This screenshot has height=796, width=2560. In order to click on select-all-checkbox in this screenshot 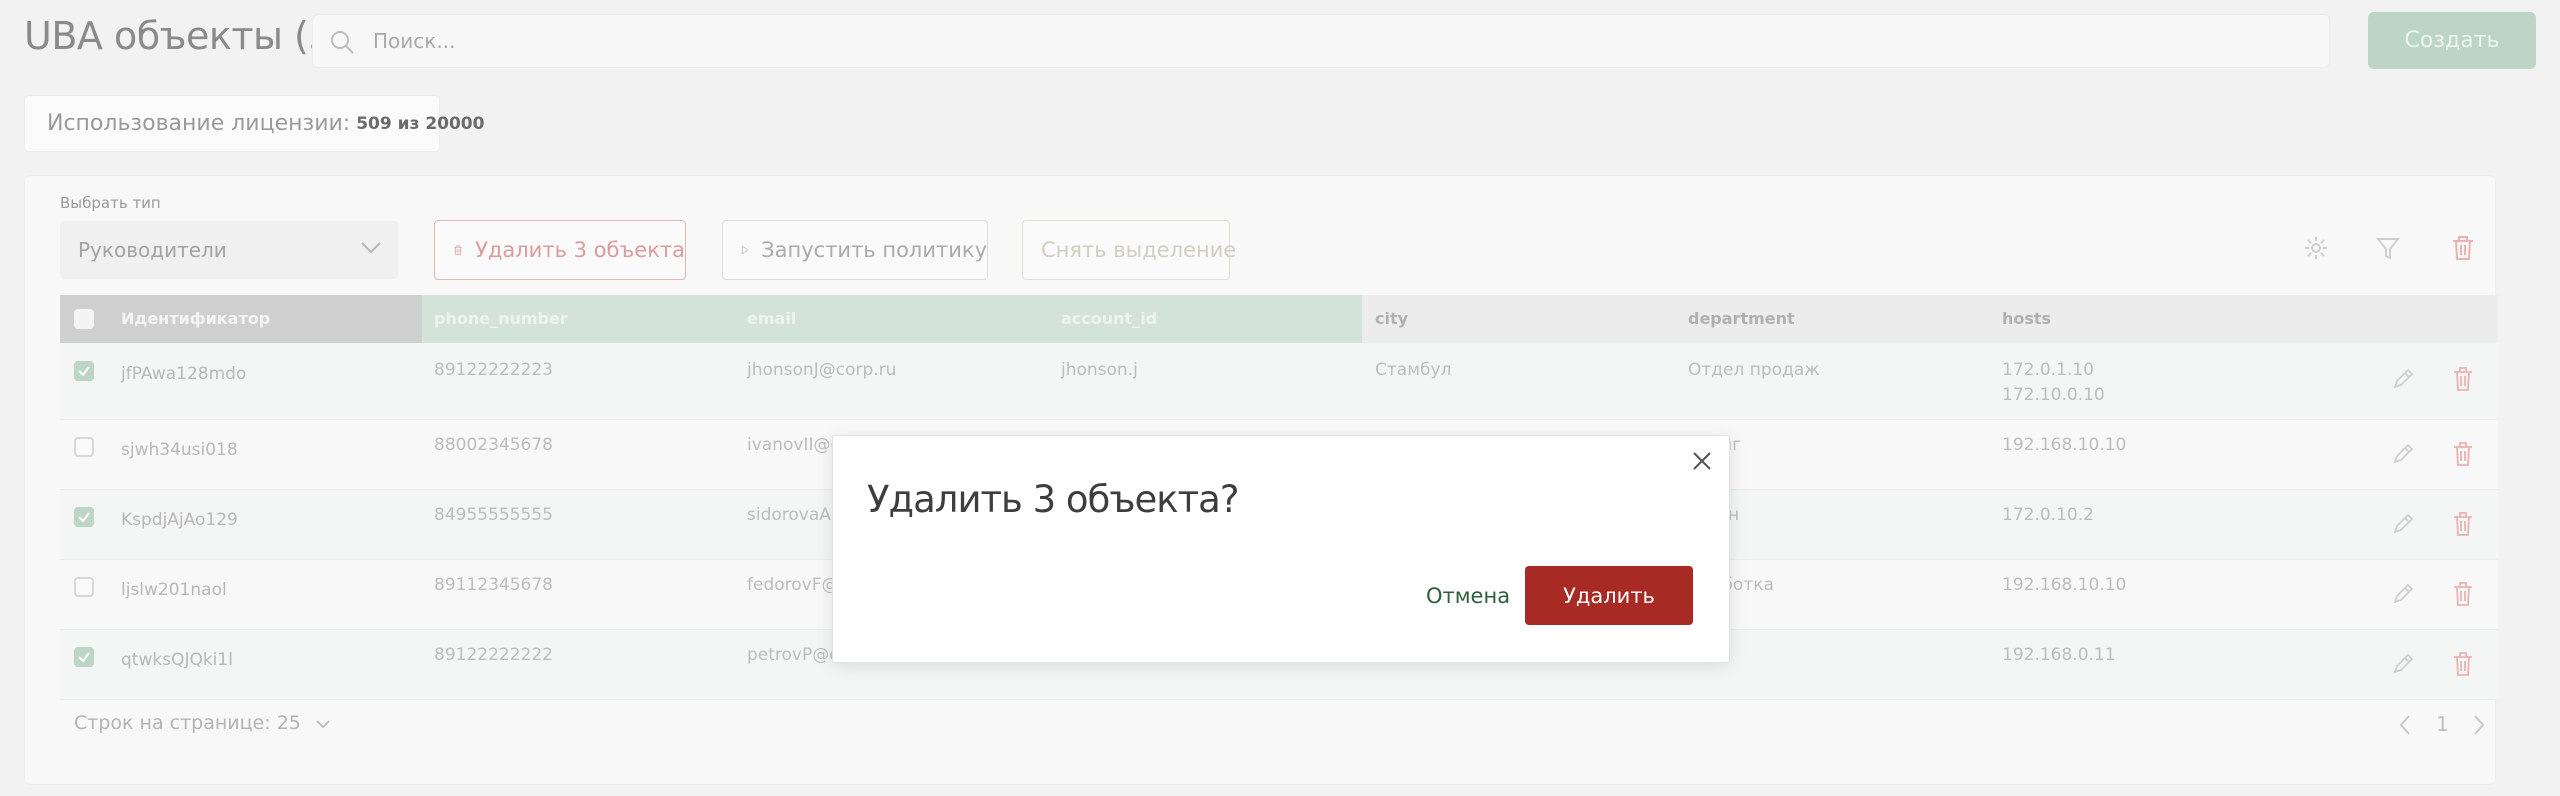, I will do `click(84, 319)`.